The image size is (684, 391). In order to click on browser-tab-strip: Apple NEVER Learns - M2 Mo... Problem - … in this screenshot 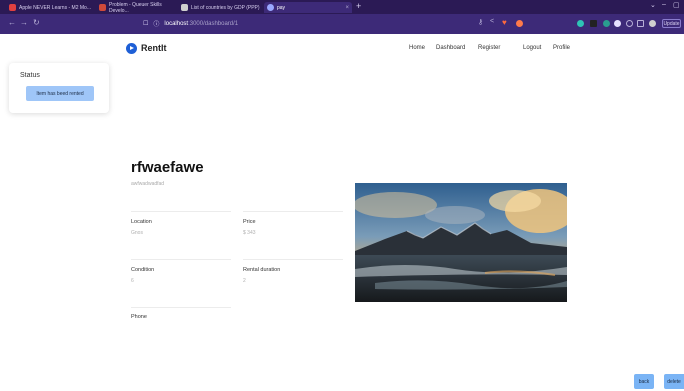, I will do `click(342, 7)`.